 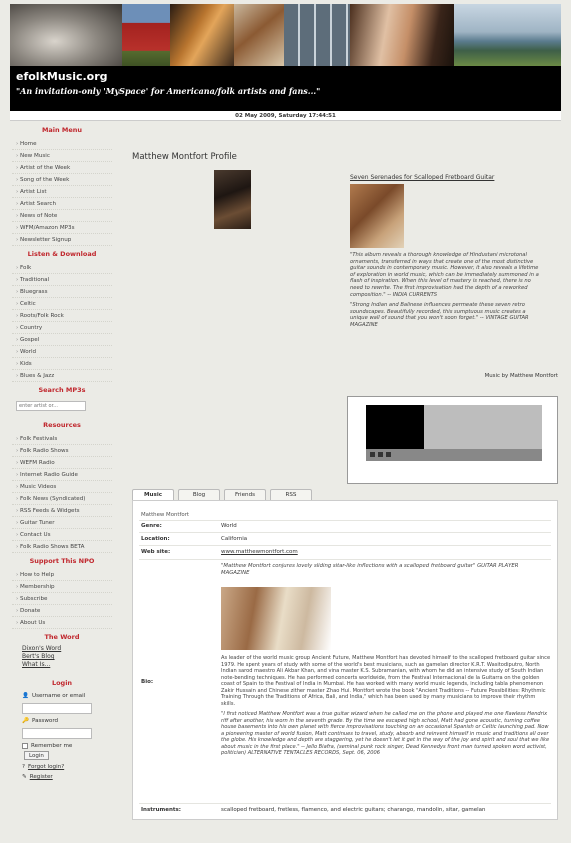 What do you see at coordinates (62, 425) in the screenshot?
I see `resources-heading: Resources` at bounding box center [62, 425].